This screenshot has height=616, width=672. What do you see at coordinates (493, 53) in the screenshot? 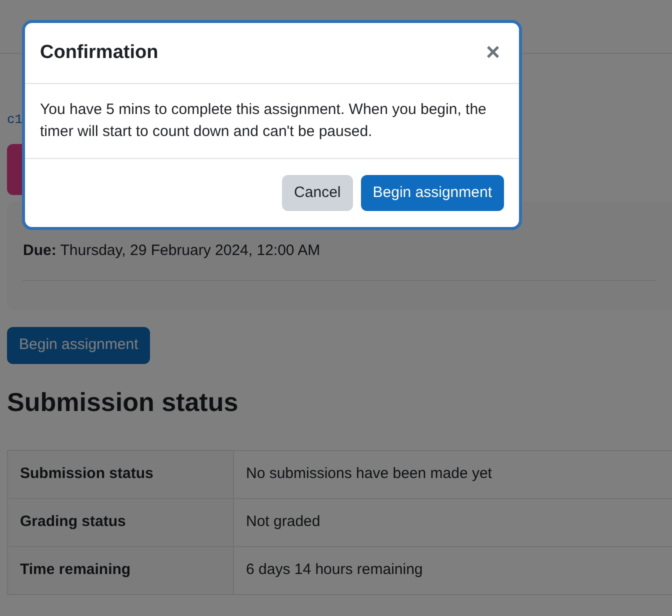
I see `close-button: ×` at bounding box center [493, 53].